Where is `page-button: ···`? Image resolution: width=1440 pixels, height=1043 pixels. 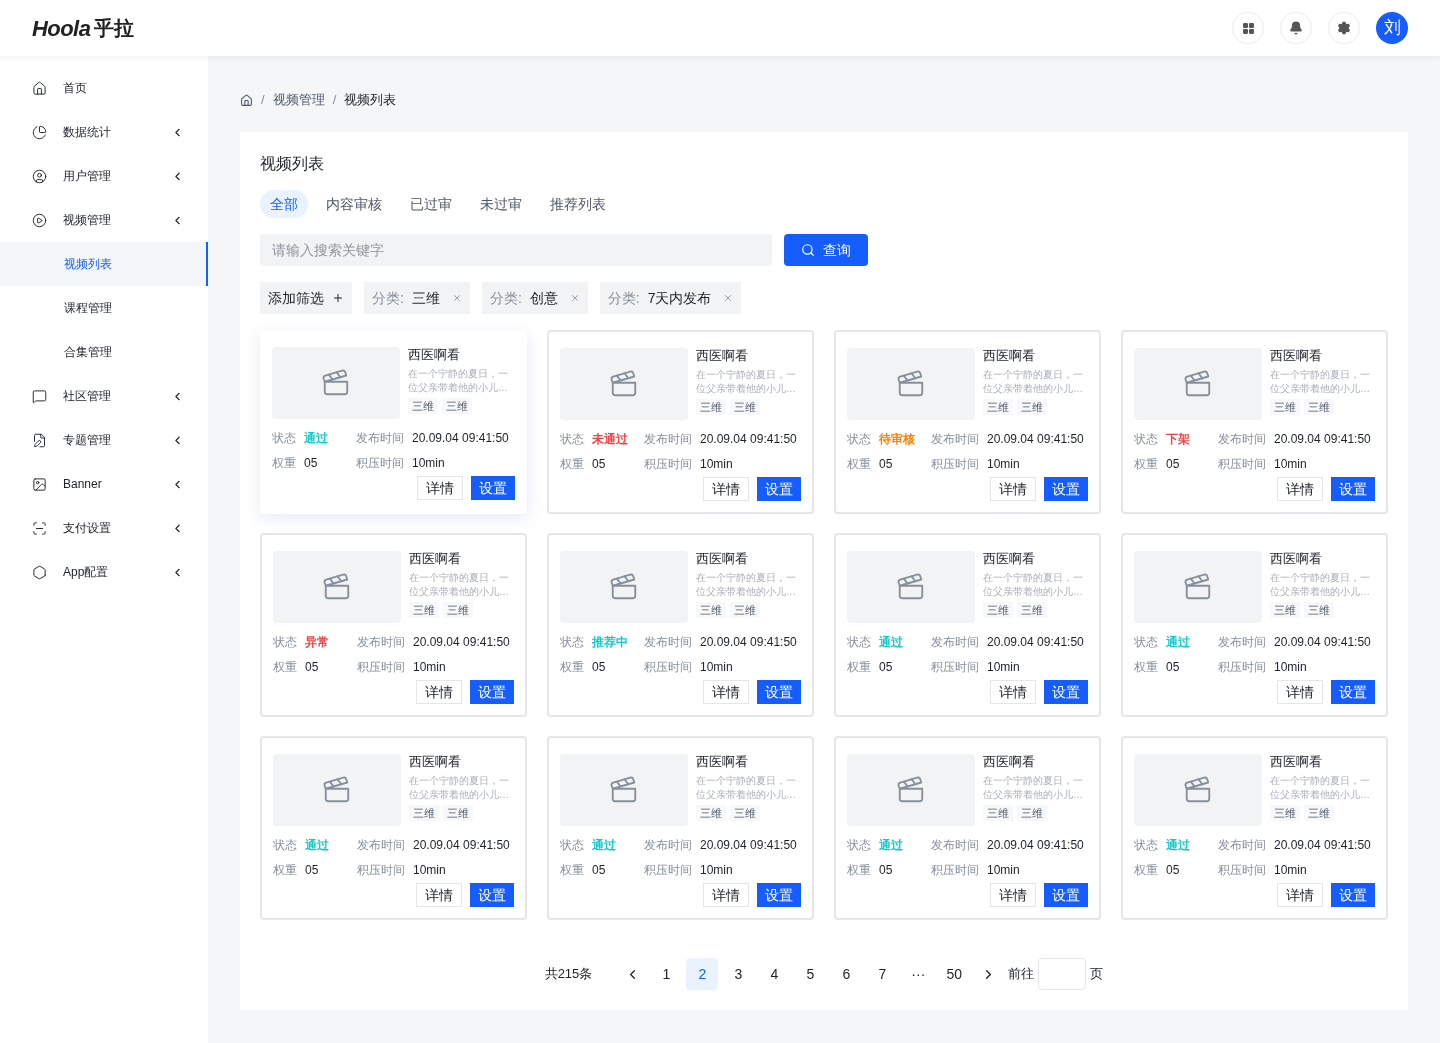 page-button: ··· is located at coordinates (918, 974).